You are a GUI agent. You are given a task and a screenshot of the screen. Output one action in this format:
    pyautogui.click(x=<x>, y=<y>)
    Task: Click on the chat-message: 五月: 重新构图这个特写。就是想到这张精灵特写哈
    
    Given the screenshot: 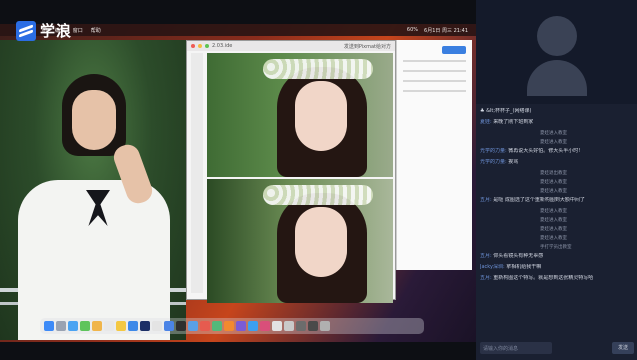 What is the action you would take?
    pyautogui.click(x=557, y=278)
    